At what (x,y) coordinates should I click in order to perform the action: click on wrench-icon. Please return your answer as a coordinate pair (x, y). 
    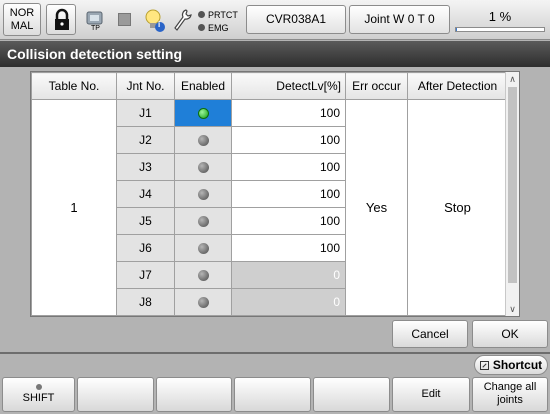
    Looking at the image, I should click on (182, 20).